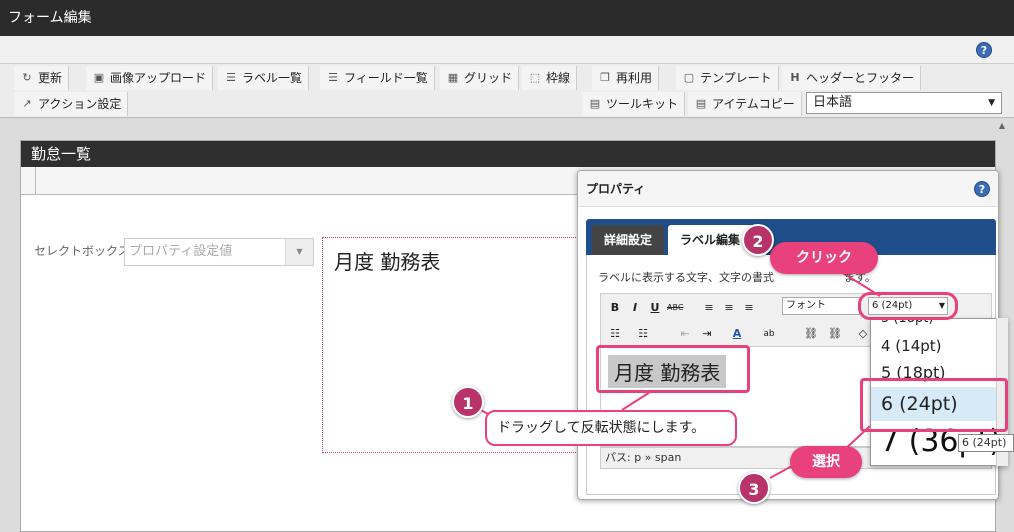 Image resolution: width=1014 pixels, height=532 pixels. What do you see at coordinates (758, 240) in the screenshot?
I see `step2-badge: 2` at bounding box center [758, 240].